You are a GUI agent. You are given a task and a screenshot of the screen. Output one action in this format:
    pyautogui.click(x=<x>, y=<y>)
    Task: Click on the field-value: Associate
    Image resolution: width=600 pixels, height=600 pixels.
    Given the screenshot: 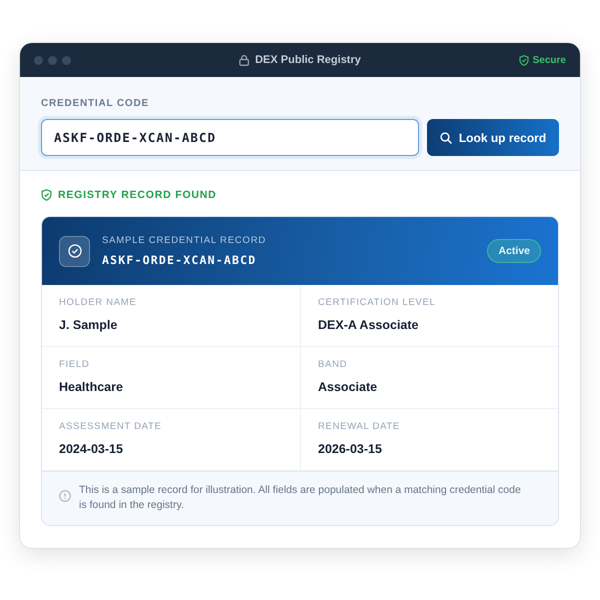 What is the action you would take?
    pyautogui.click(x=348, y=387)
    